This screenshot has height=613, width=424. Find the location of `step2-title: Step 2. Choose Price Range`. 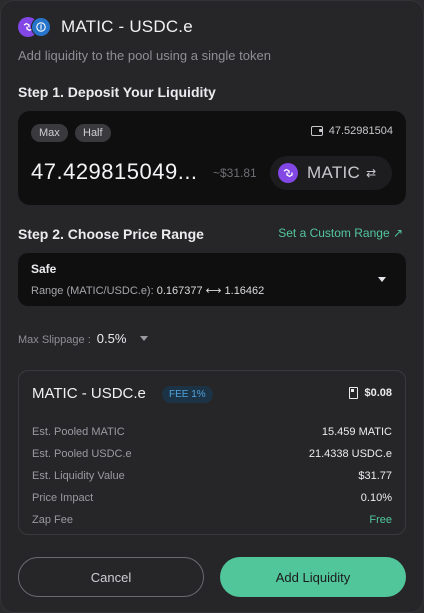

step2-title: Step 2. Choose Price Range is located at coordinates (111, 234).